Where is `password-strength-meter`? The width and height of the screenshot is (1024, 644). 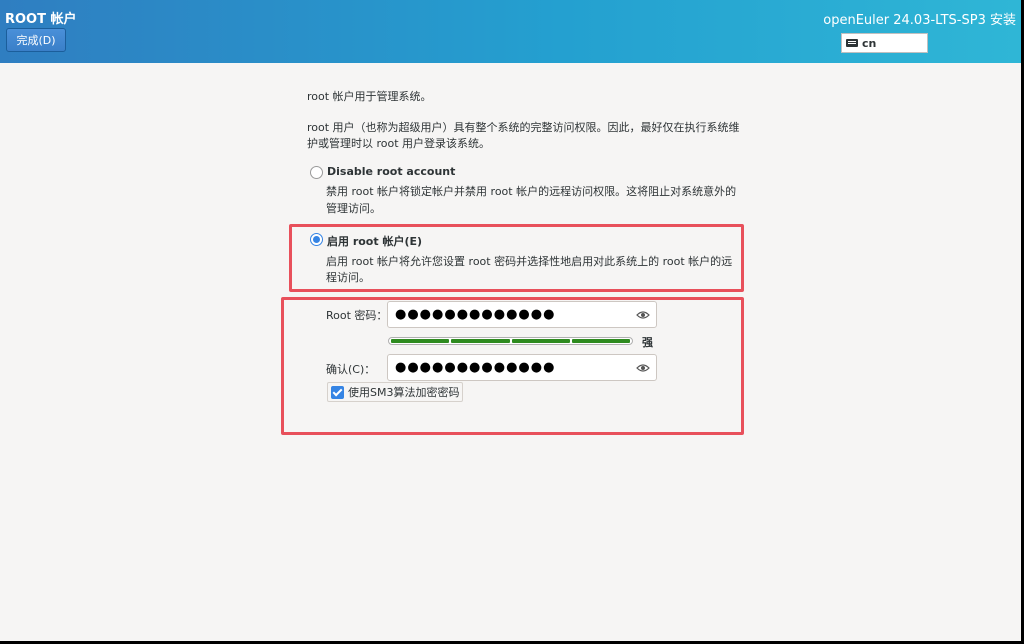
password-strength-meter is located at coordinates (510, 341).